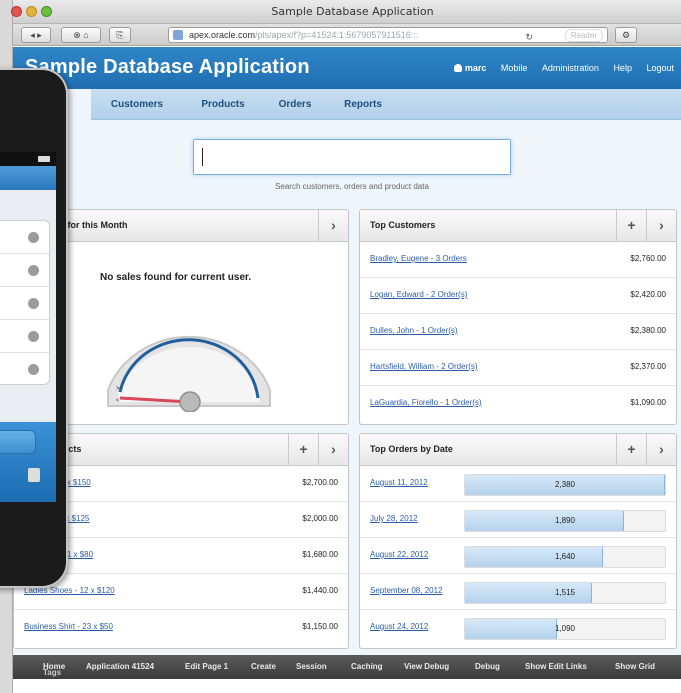  Describe the element at coordinates (424, 366) in the screenshot. I see `customer-link: Hartsfield, William - 2 Order(s)` at that location.